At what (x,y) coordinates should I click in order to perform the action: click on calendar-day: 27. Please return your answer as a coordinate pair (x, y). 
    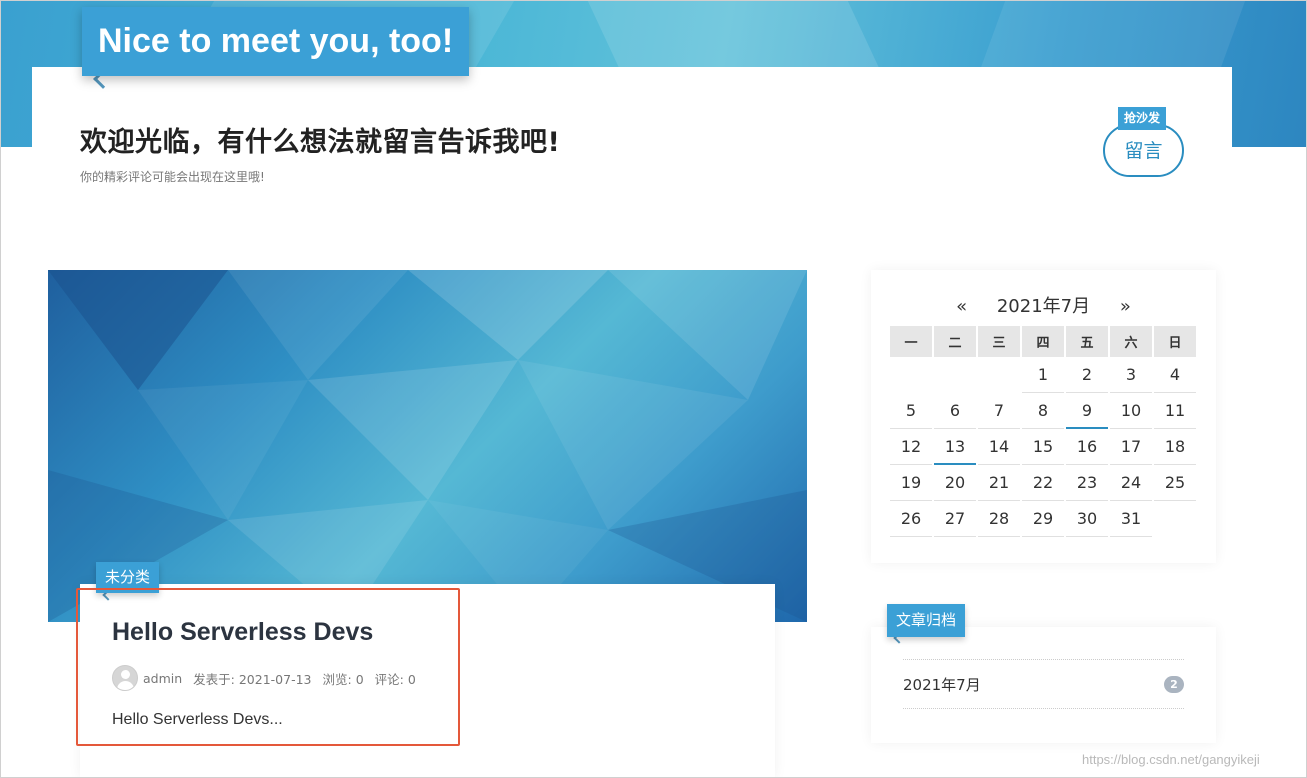
    Looking at the image, I should click on (955, 519).